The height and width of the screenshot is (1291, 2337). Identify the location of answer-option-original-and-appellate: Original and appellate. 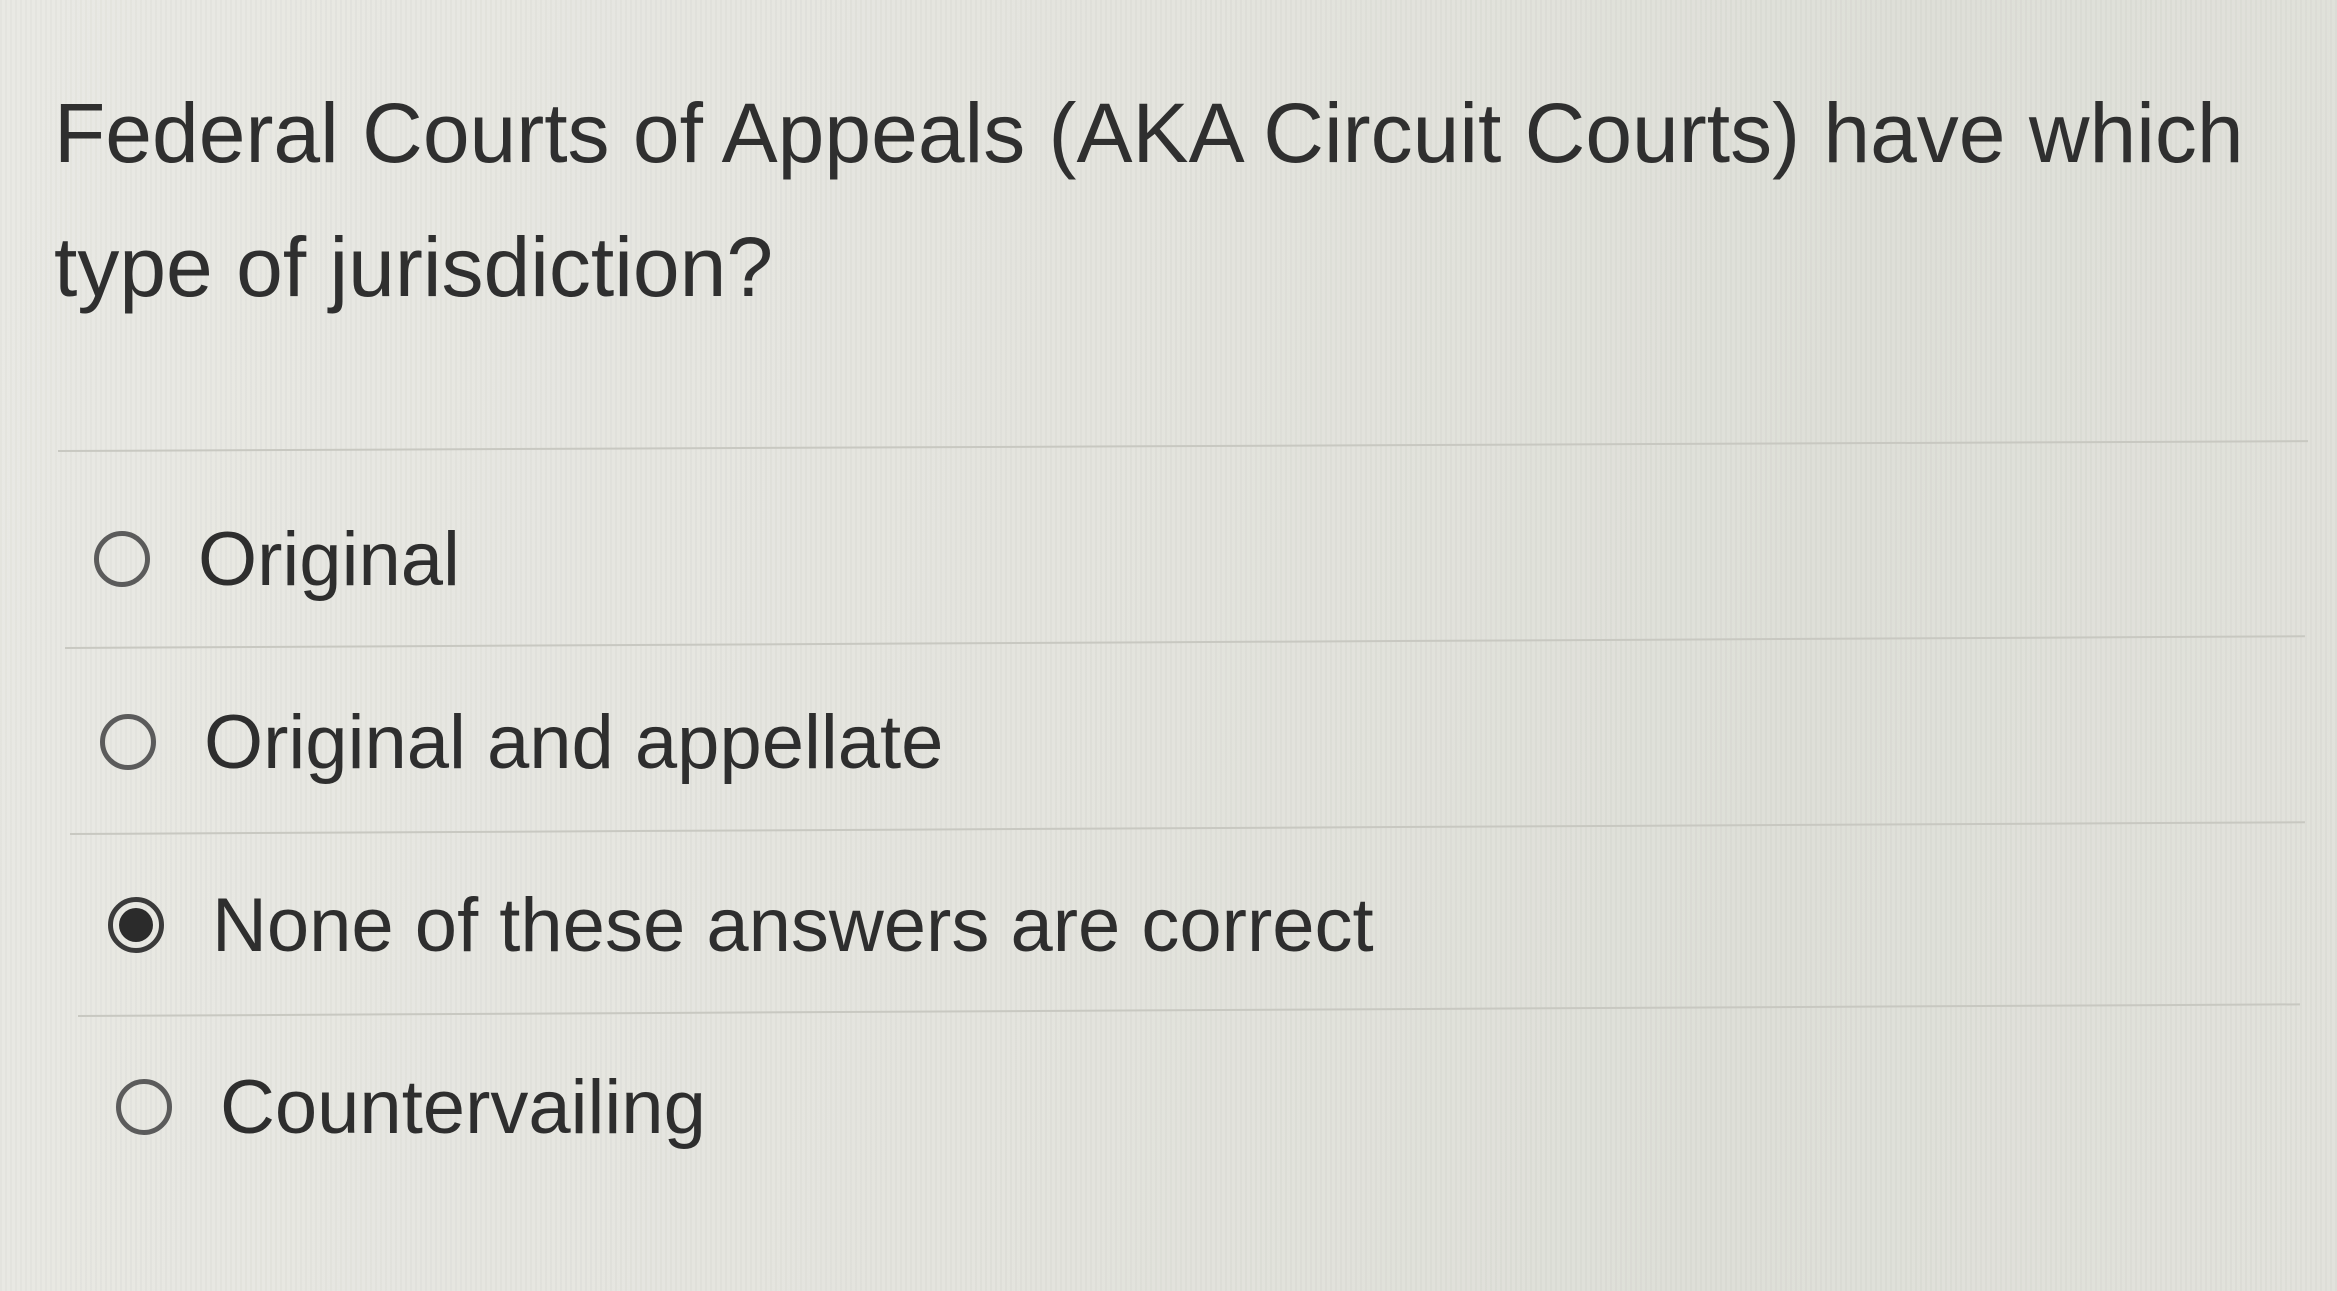
(521, 742).